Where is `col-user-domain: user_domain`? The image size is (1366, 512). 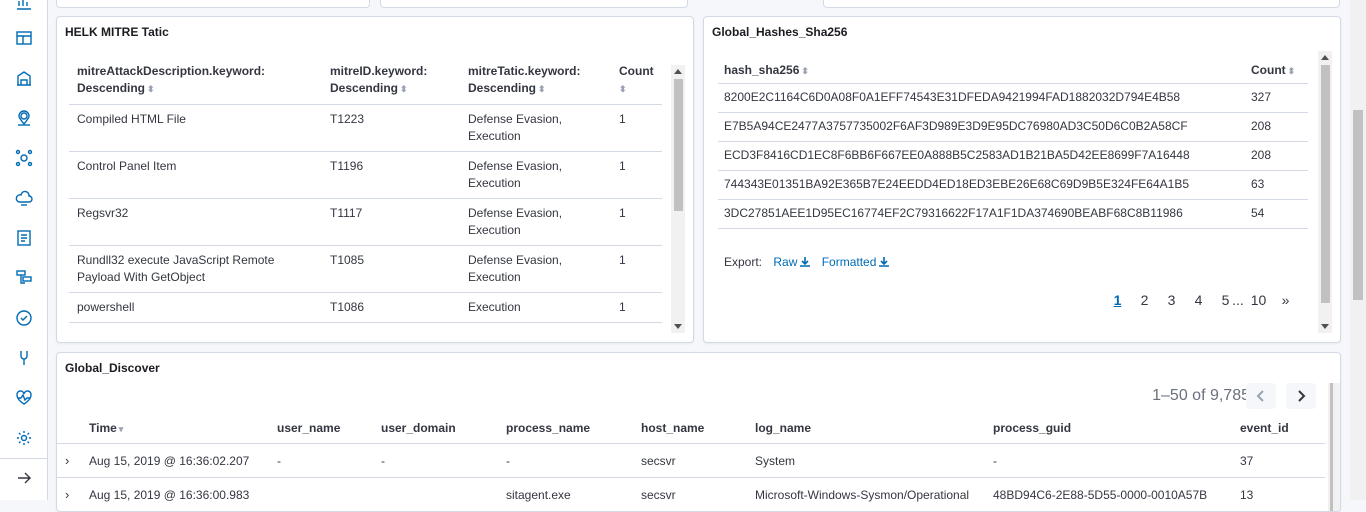 col-user-domain: user_domain is located at coordinates (435, 428).